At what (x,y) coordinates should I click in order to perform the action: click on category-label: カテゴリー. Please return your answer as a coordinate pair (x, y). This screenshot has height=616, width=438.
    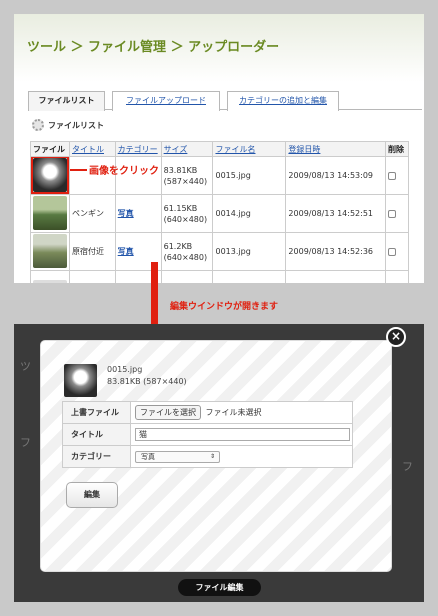
    Looking at the image, I should click on (96, 456).